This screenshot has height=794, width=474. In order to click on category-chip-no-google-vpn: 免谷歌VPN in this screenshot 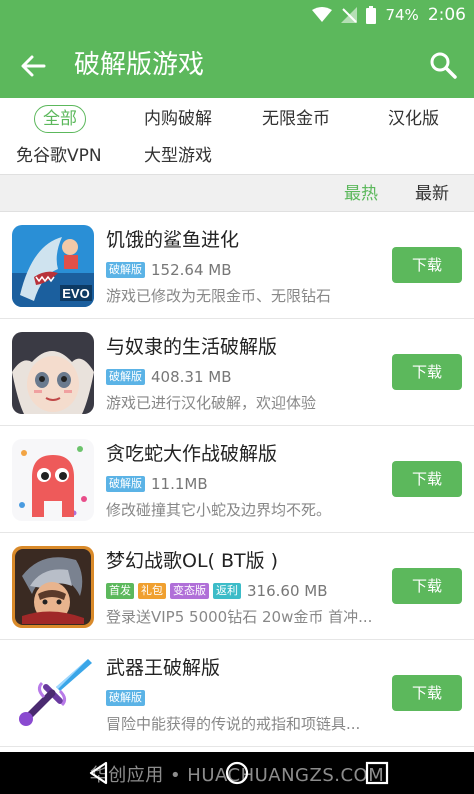, I will do `click(59, 156)`.